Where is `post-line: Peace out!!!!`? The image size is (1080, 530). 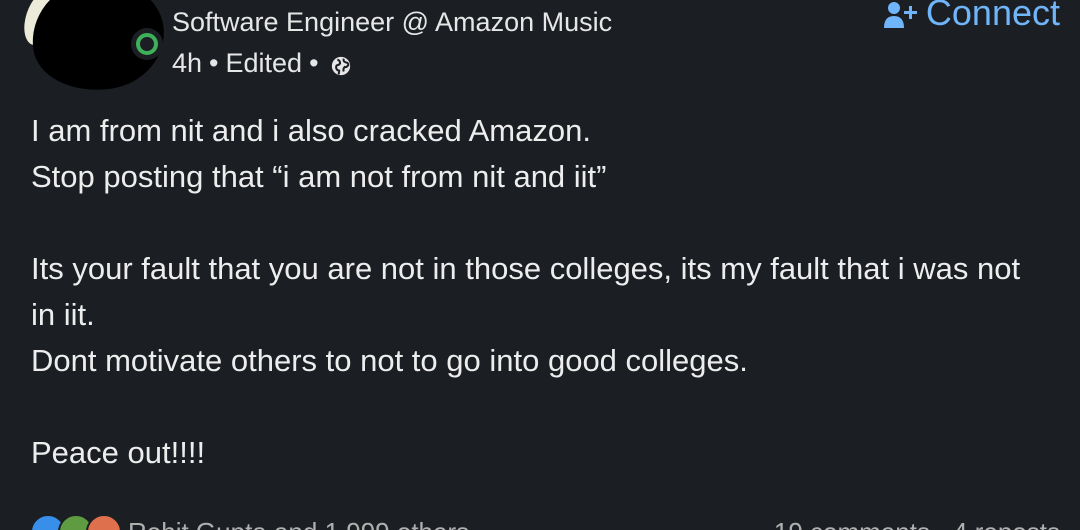
post-line: Peace out!!!! is located at coordinates (118, 452).